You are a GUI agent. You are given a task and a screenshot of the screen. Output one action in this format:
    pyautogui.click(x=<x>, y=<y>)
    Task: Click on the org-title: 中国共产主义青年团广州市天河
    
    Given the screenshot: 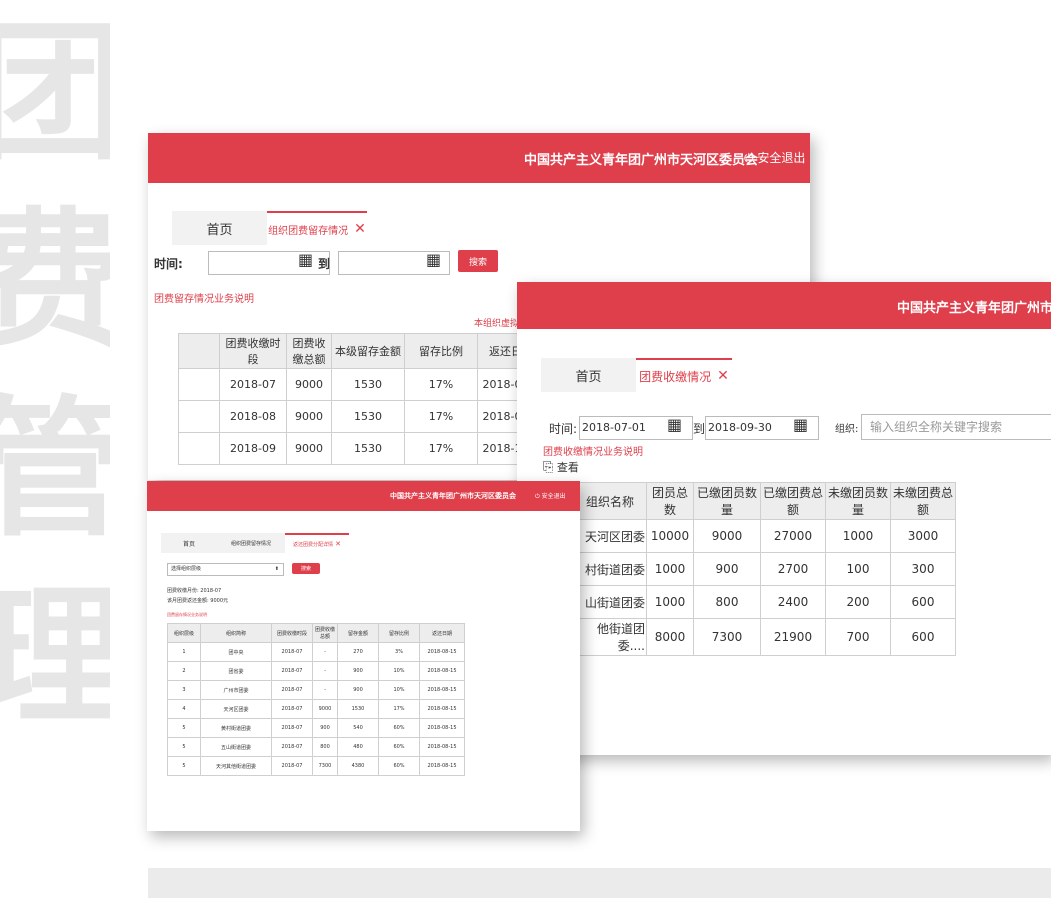 What is the action you would take?
    pyautogui.click(x=974, y=308)
    